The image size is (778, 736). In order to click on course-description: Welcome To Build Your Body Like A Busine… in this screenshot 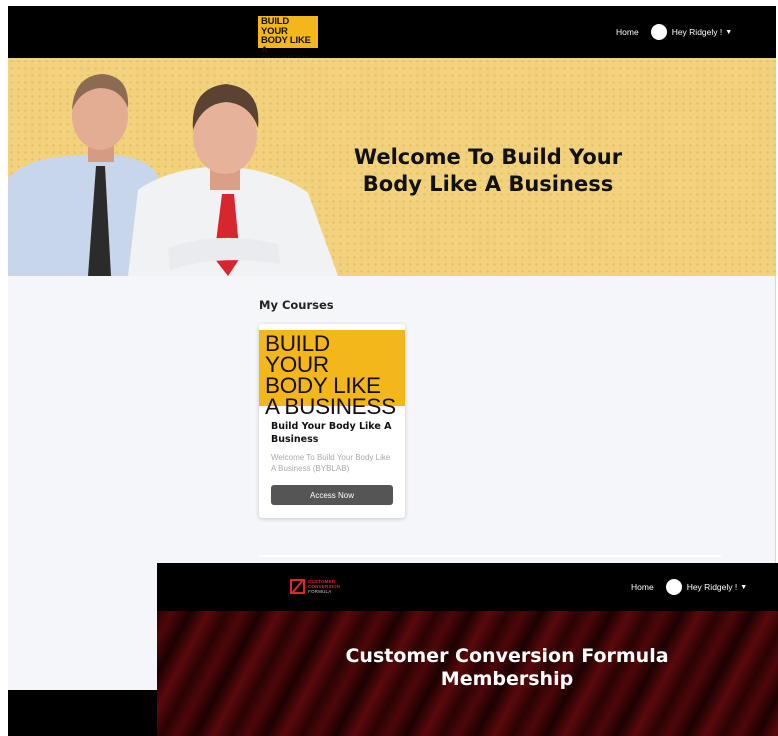, I will do `click(331, 463)`.